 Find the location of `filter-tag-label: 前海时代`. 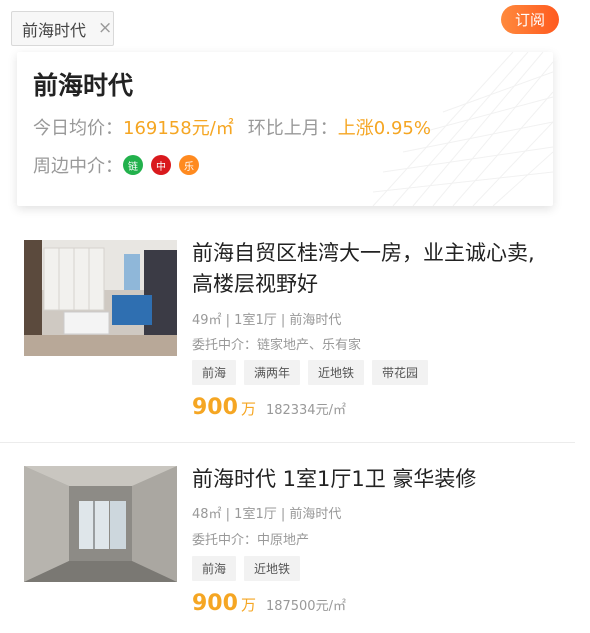

filter-tag-label: 前海时代 is located at coordinates (54, 30).